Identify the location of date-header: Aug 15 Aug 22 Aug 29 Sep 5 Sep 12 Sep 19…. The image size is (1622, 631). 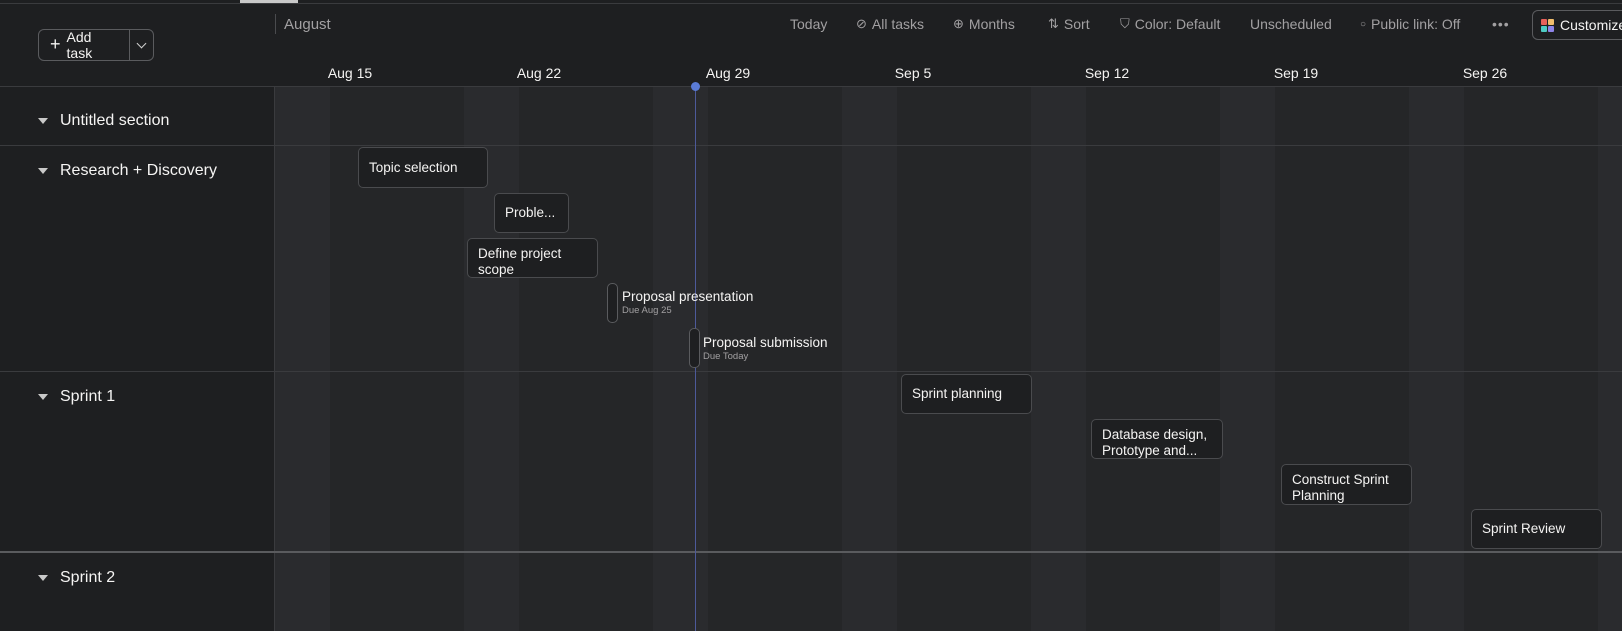
(811, 68).